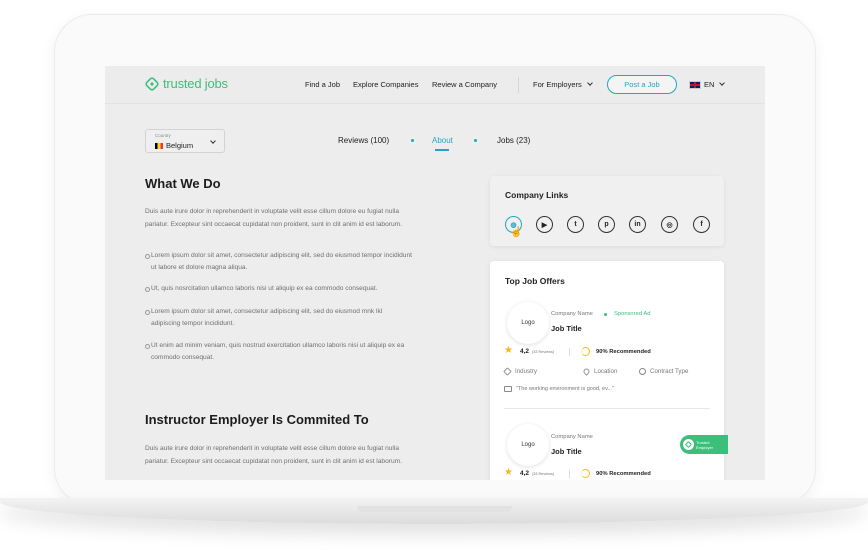  What do you see at coordinates (586, 371) in the screenshot?
I see `location-pin-icon` at bounding box center [586, 371].